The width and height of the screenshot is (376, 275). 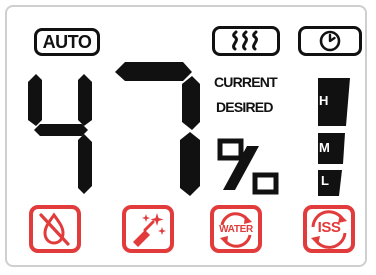 I want to click on fan-speed-low-label: L, so click(x=325, y=180).